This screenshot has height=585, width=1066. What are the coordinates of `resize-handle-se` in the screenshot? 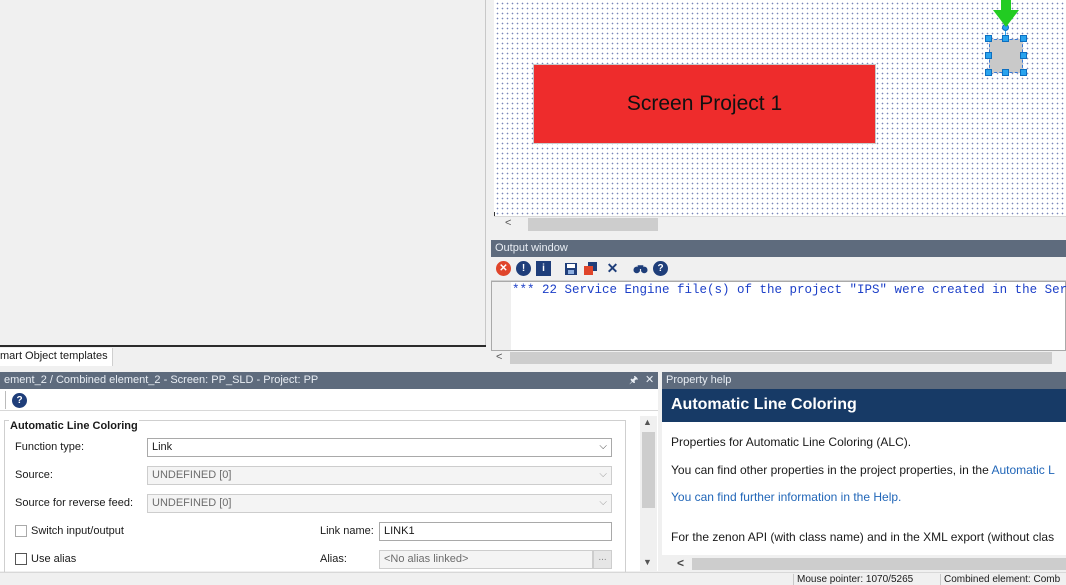 It's located at (1023, 72).